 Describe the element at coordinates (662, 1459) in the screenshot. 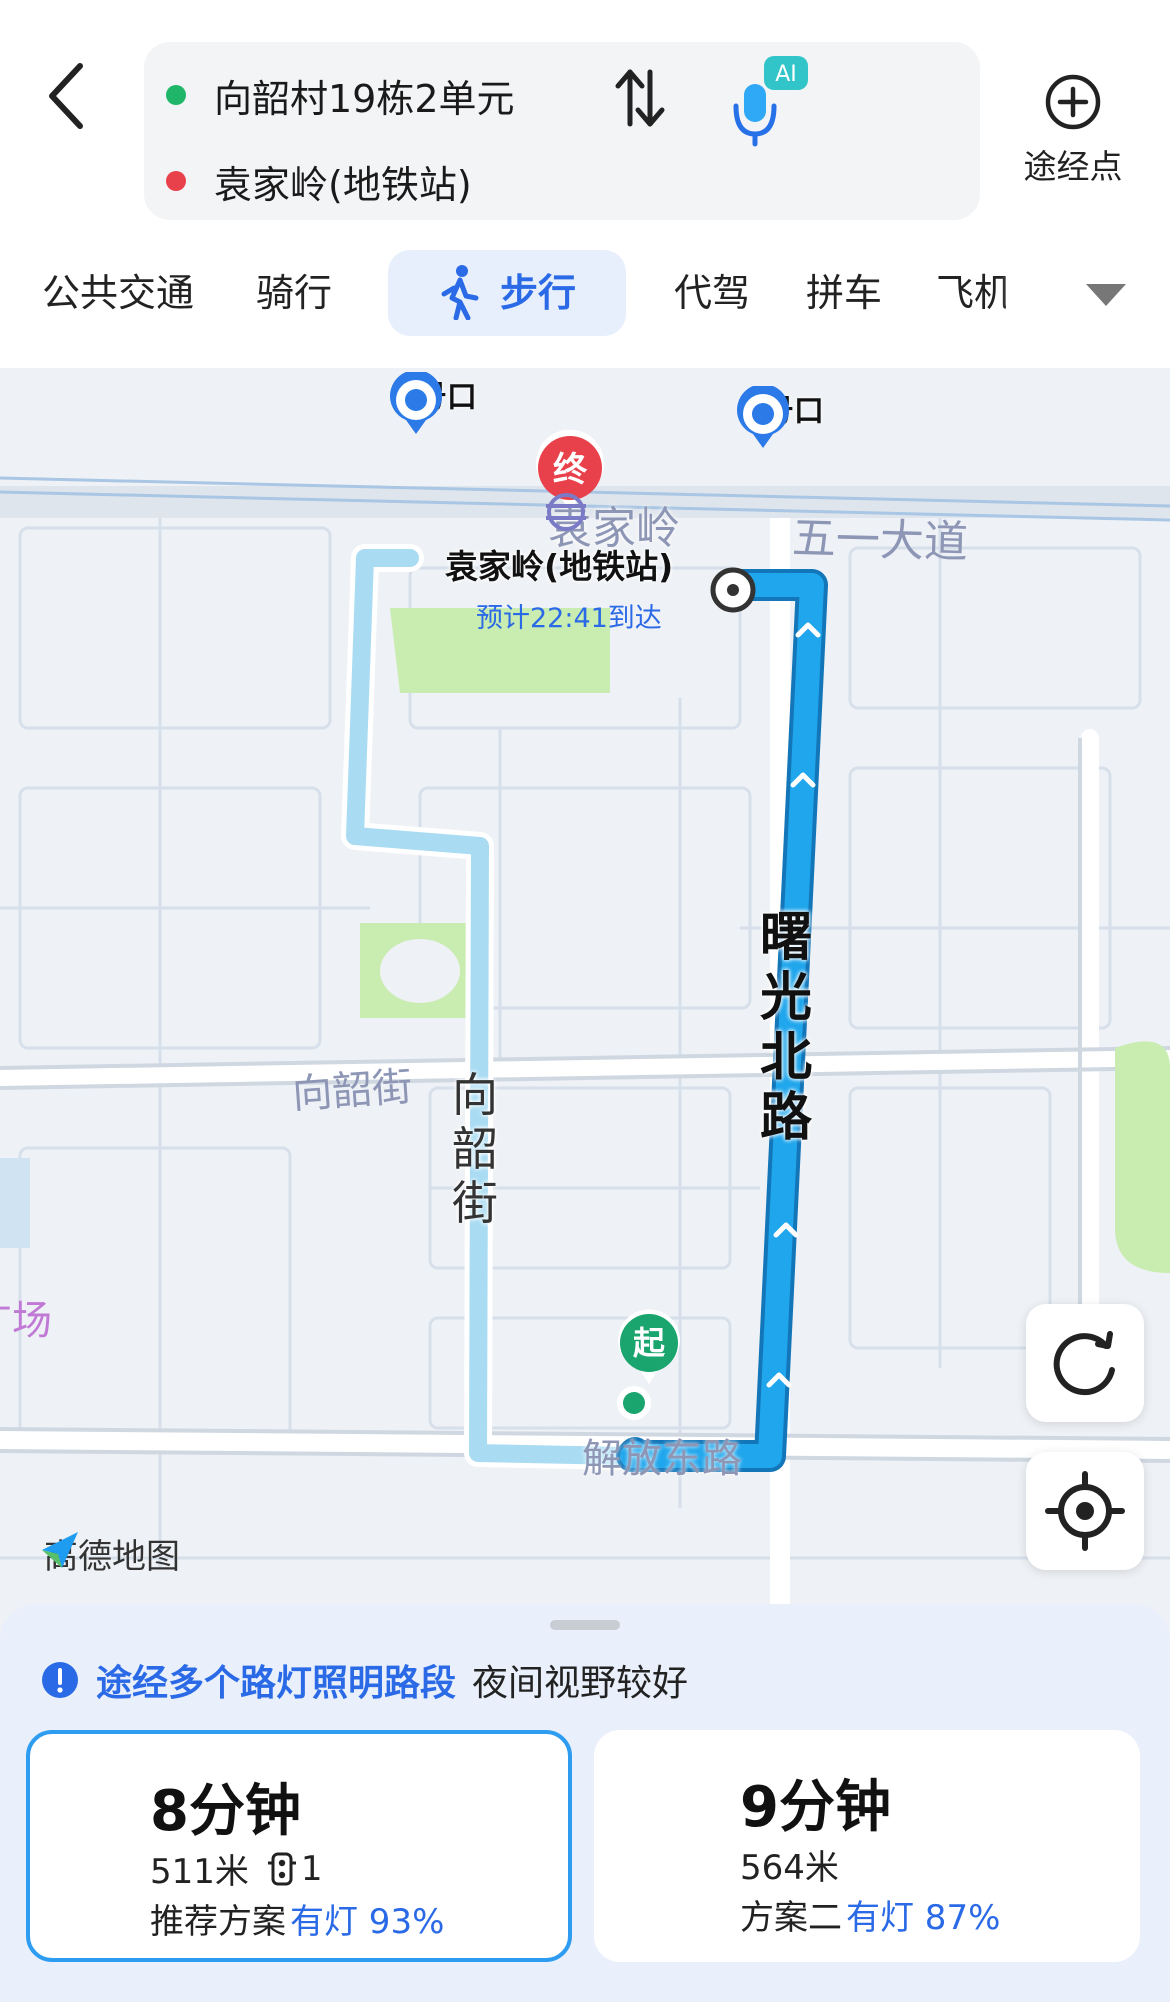

I see `road-jiefang-label: 解放东路` at that location.